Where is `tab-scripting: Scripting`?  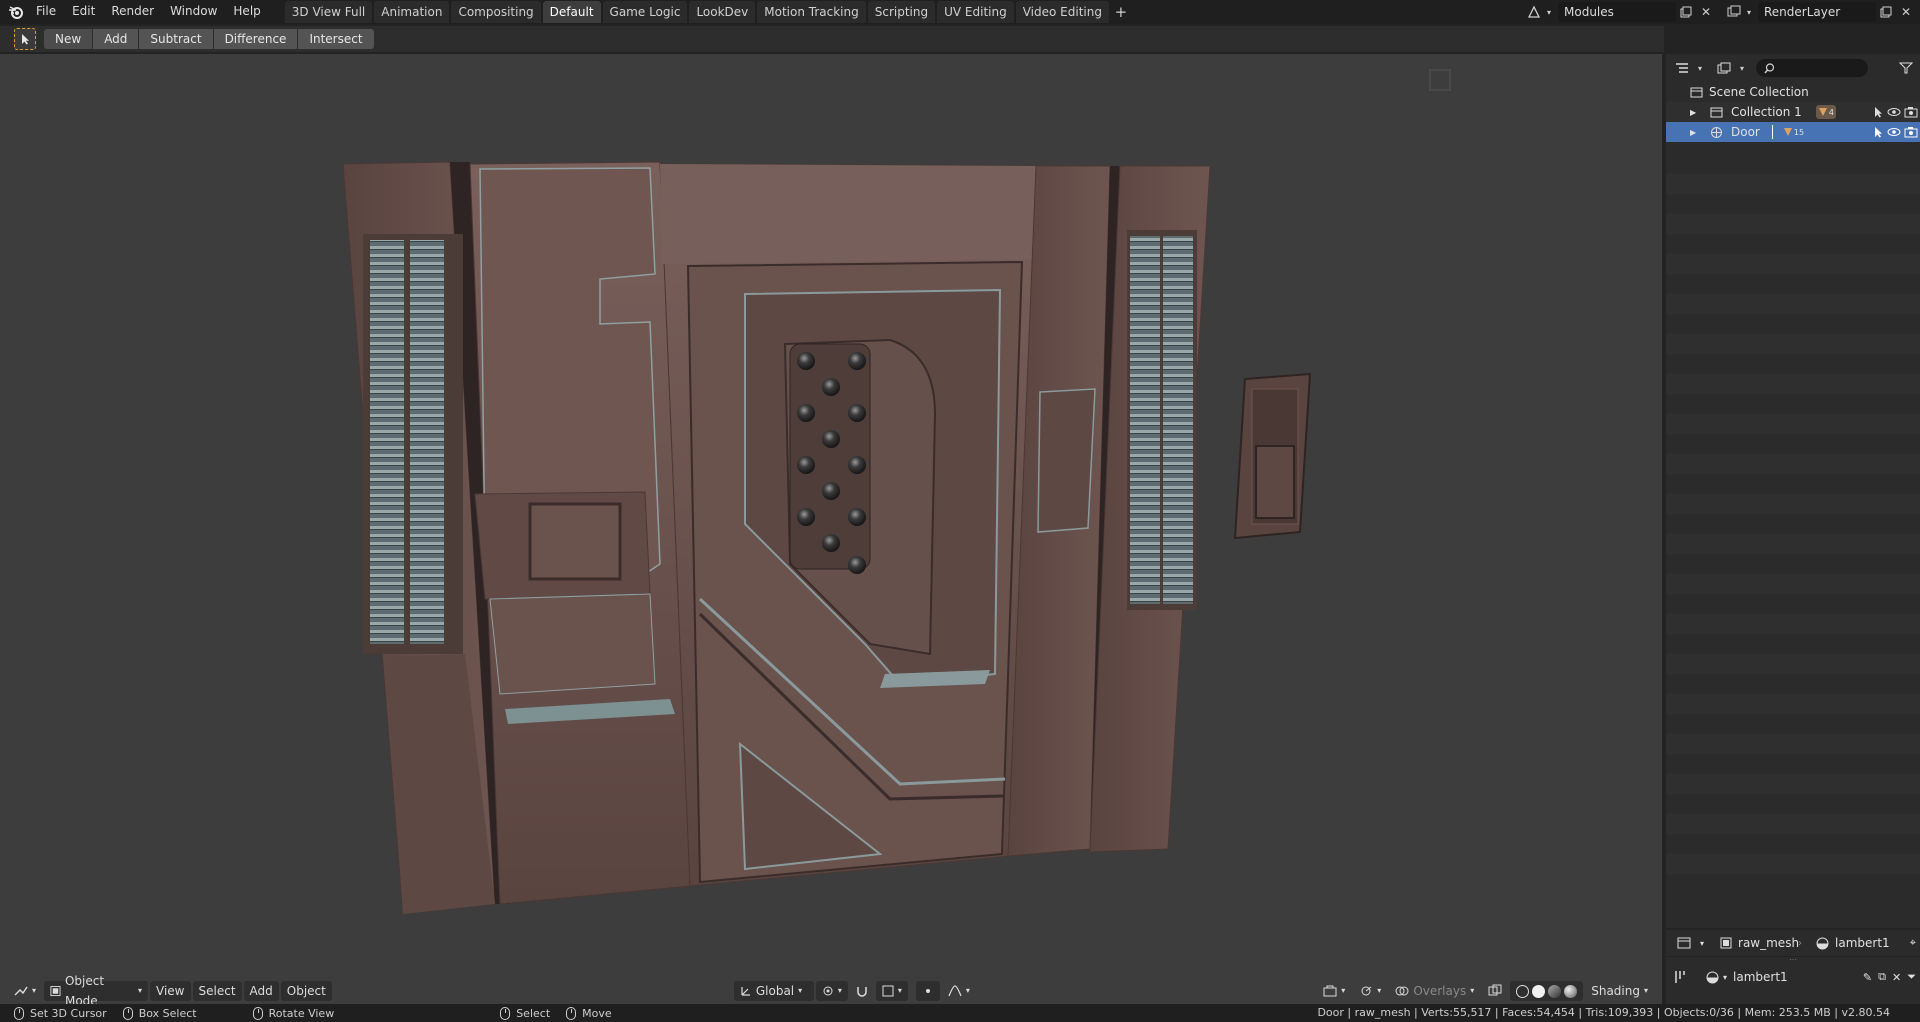
tab-scripting: Scripting is located at coordinates (901, 12).